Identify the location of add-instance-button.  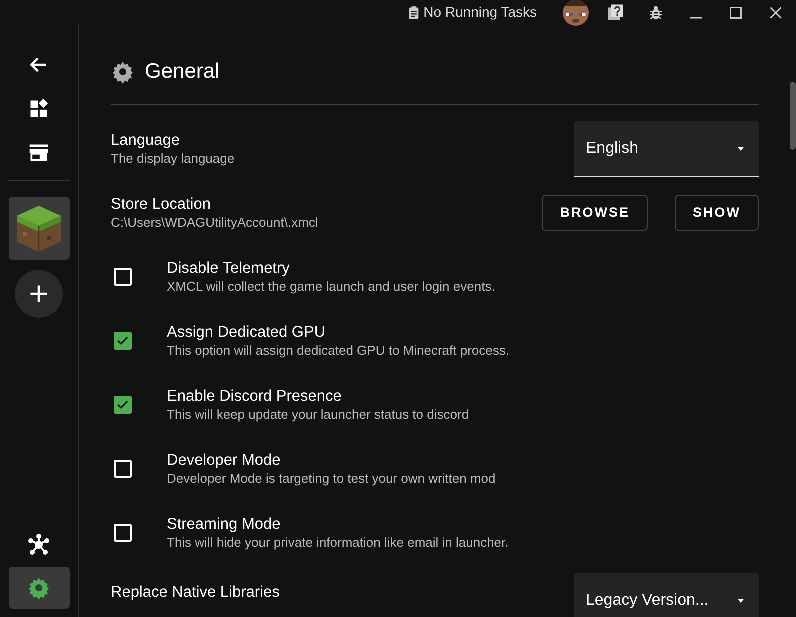
(39, 294).